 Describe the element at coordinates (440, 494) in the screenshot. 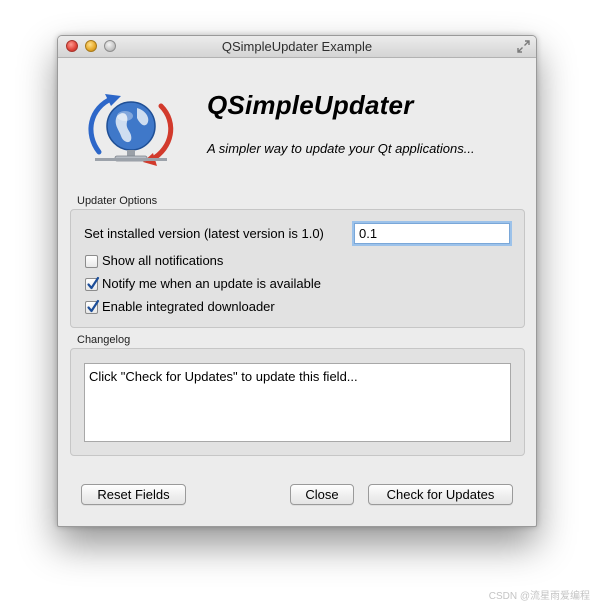

I see `check-for-updates-button: Check for Updates` at that location.